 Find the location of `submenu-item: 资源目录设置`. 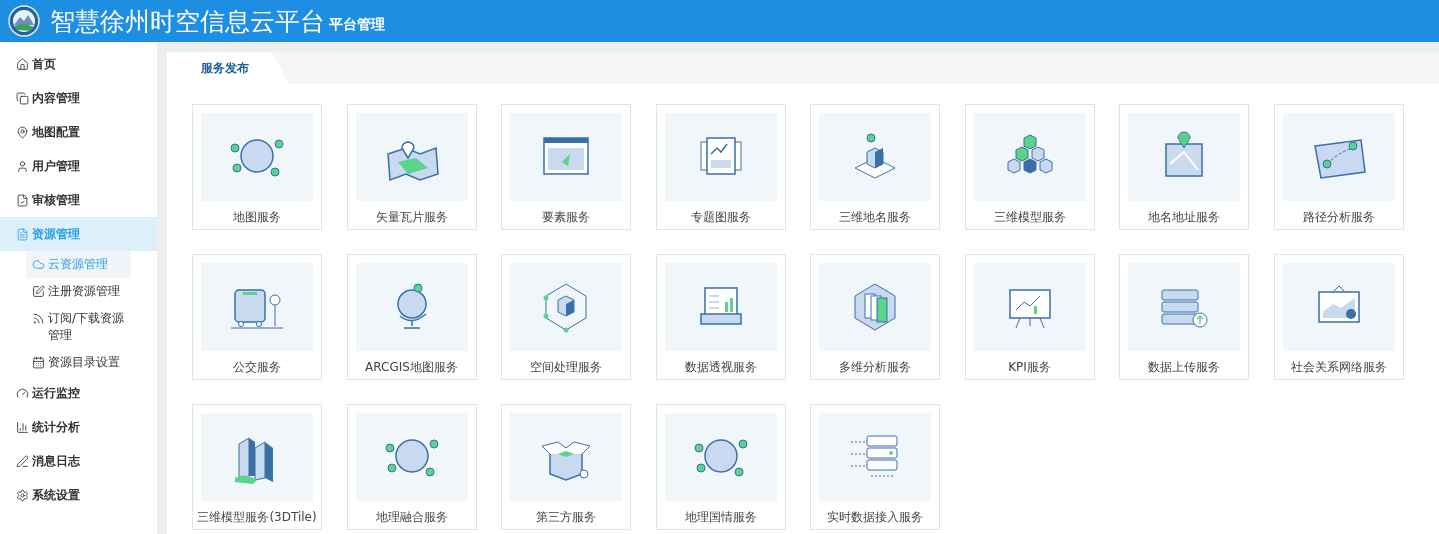

submenu-item: 资源目录设置 is located at coordinates (78, 362).